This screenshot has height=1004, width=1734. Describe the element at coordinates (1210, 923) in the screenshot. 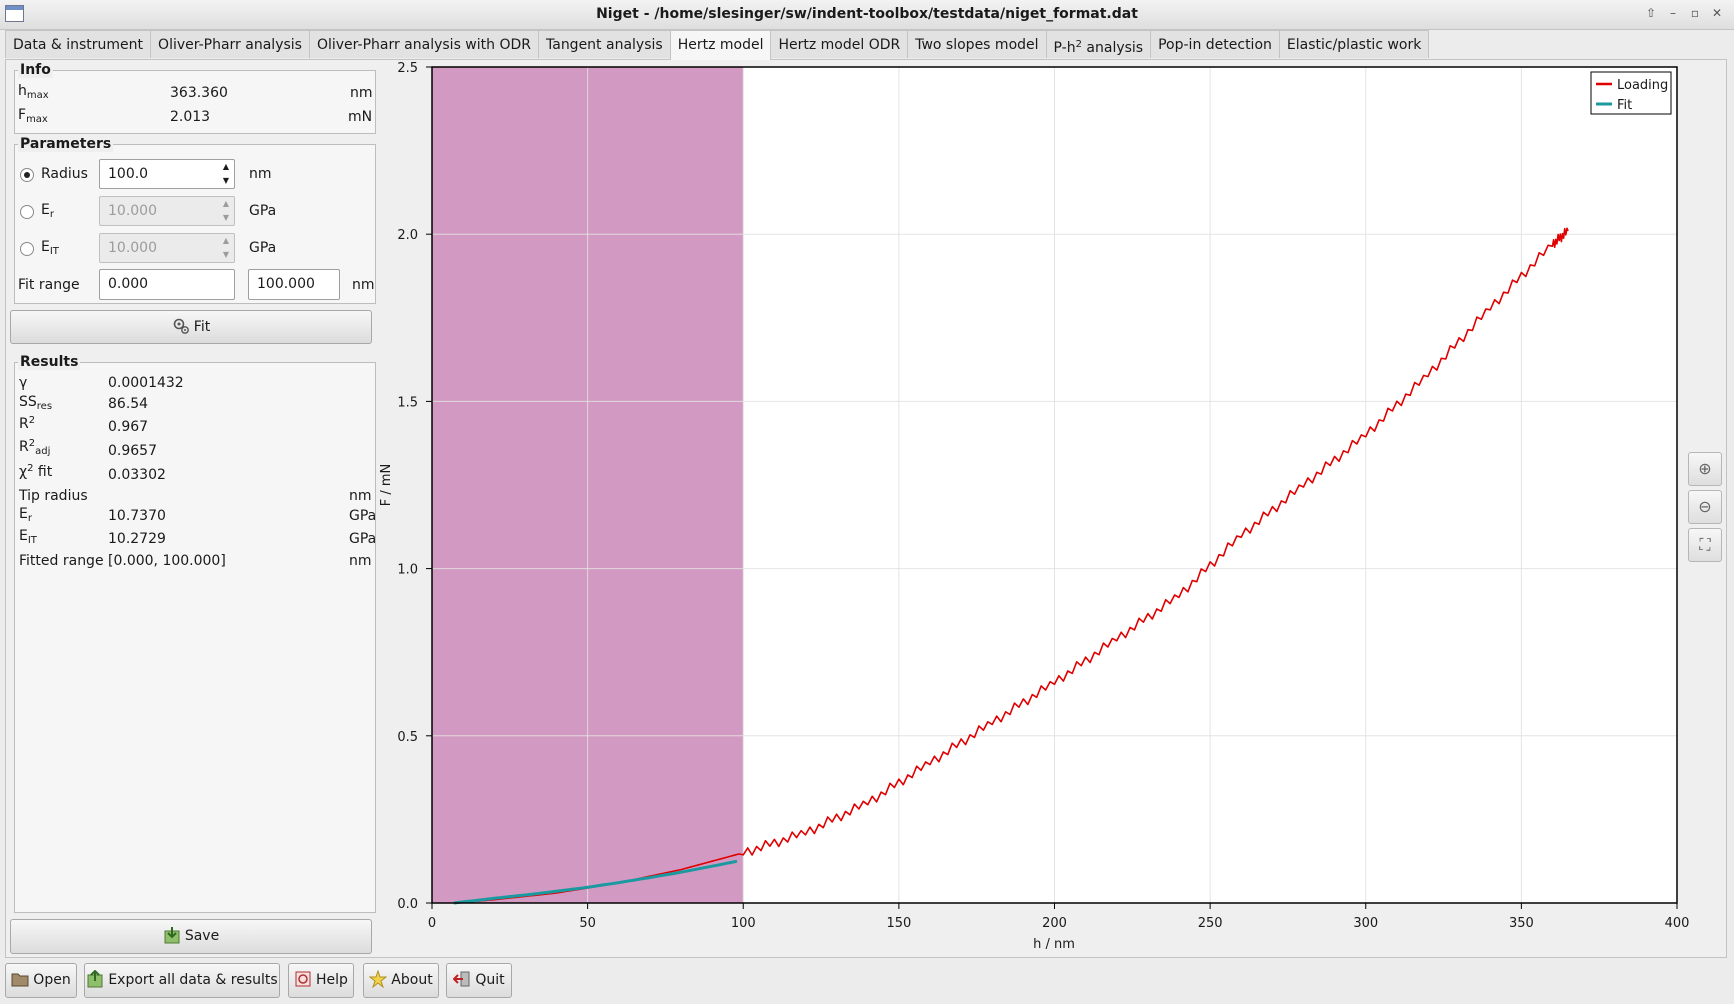

I see `x-tick-label: 250` at that location.